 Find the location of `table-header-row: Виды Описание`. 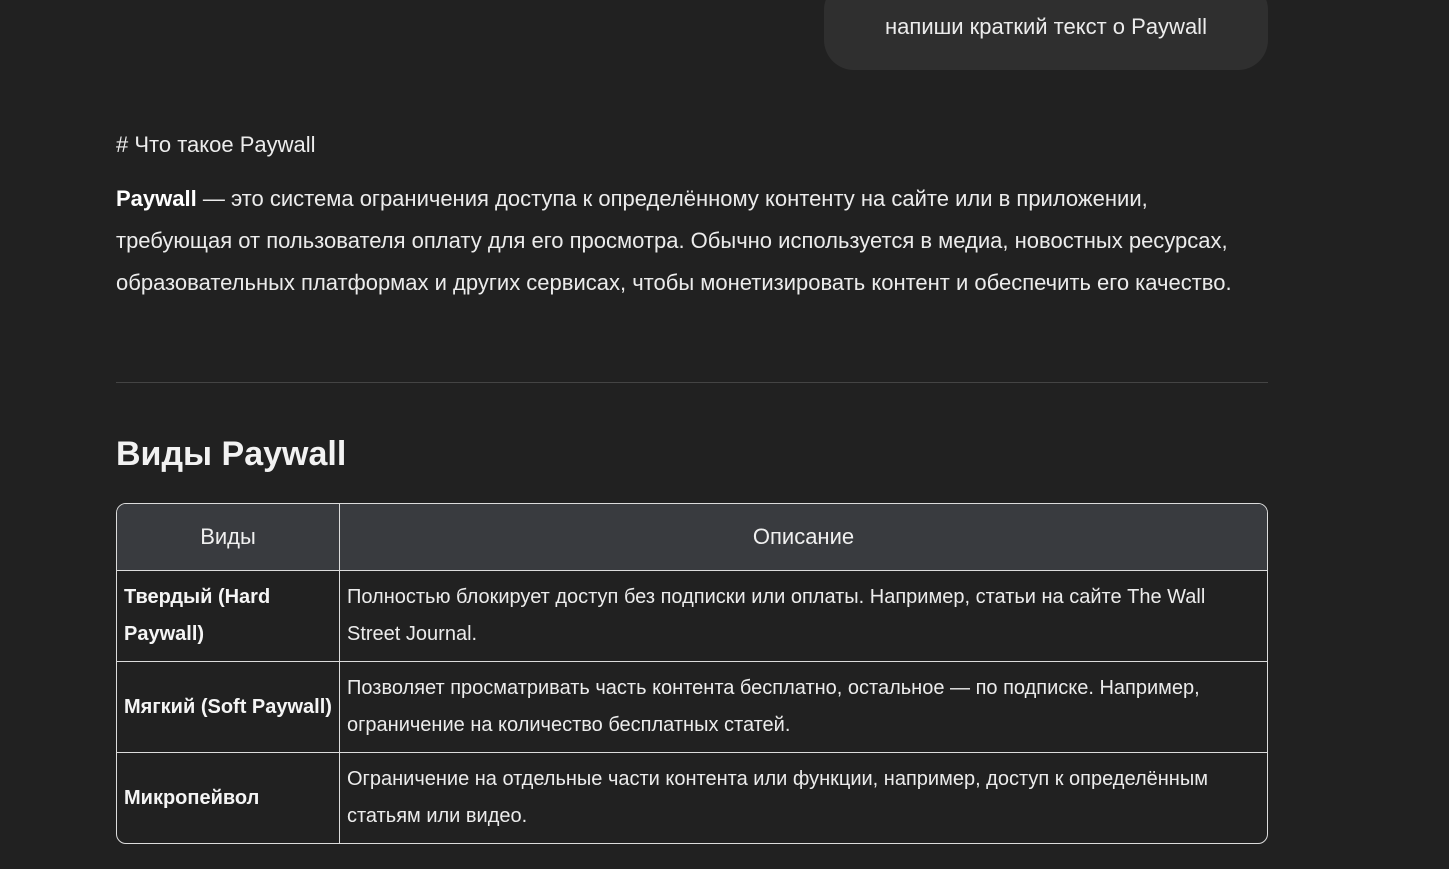

table-header-row: Виды Описание is located at coordinates (692, 537).